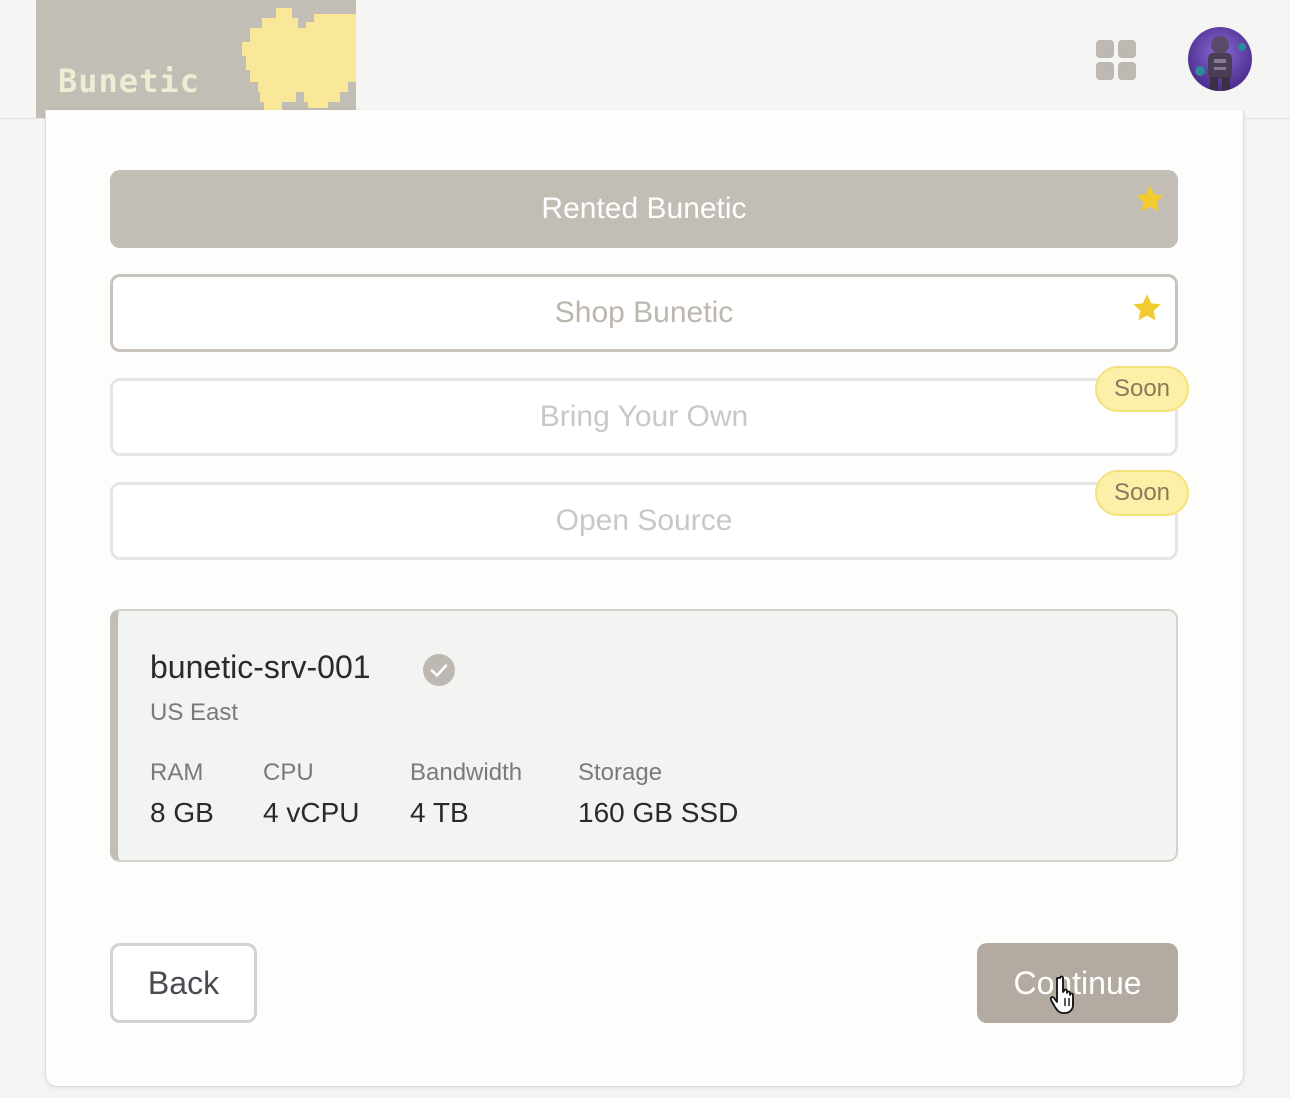  Describe the element at coordinates (299, 59) in the screenshot. I see `bunny-logo-icon` at that location.